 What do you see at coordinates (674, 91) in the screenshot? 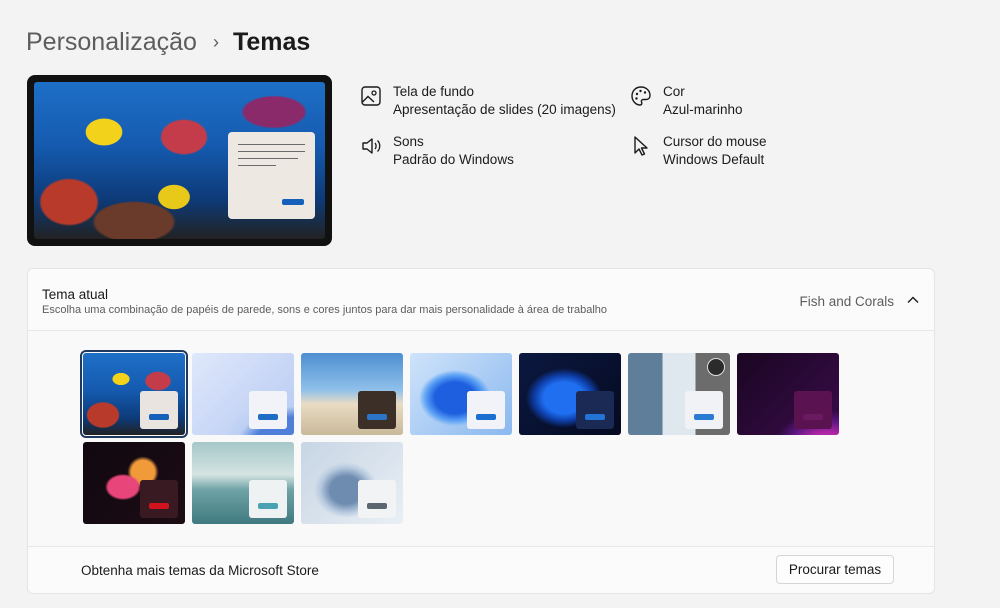
I see `property-label: Cor` at bounding box center [674, 91].